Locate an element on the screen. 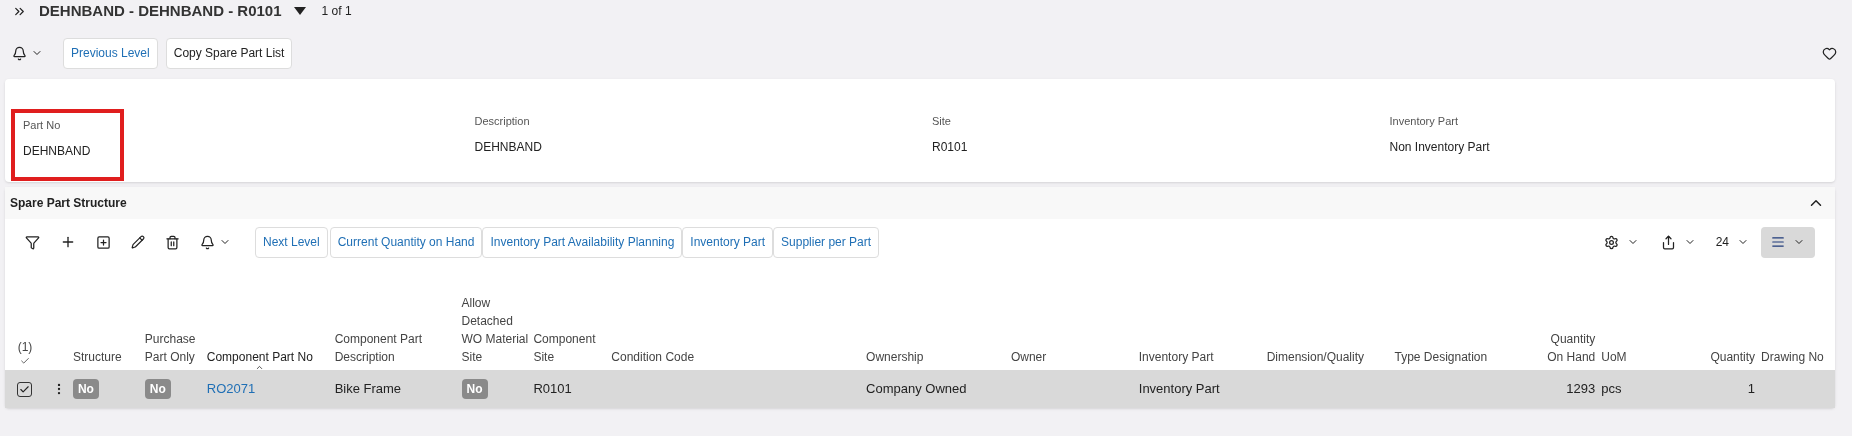 The height and width of the screenshot is (436, 1852). column-header: Quantity is located at coordinates (1728, 357).